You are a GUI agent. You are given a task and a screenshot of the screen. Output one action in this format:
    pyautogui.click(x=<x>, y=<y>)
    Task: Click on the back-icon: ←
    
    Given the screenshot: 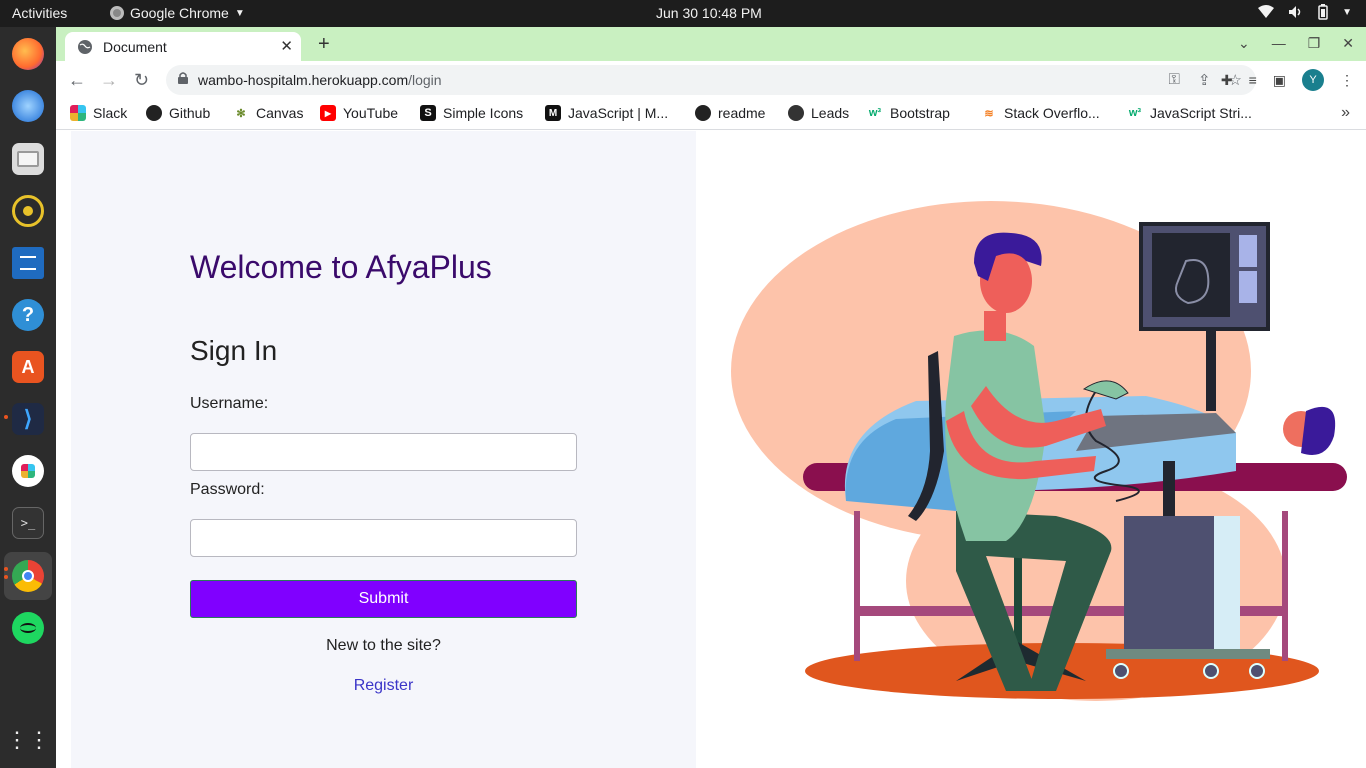 What is the action you would take?
    pyautogui.click(x=77, y=80)
    